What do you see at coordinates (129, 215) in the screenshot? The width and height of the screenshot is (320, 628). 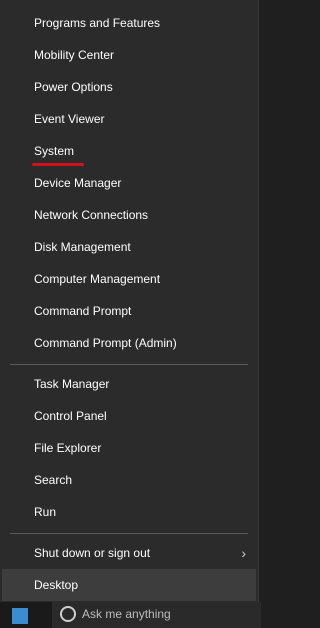 I see `menu-item-network-connections: Network Connections` at bounding box center [129, 215].